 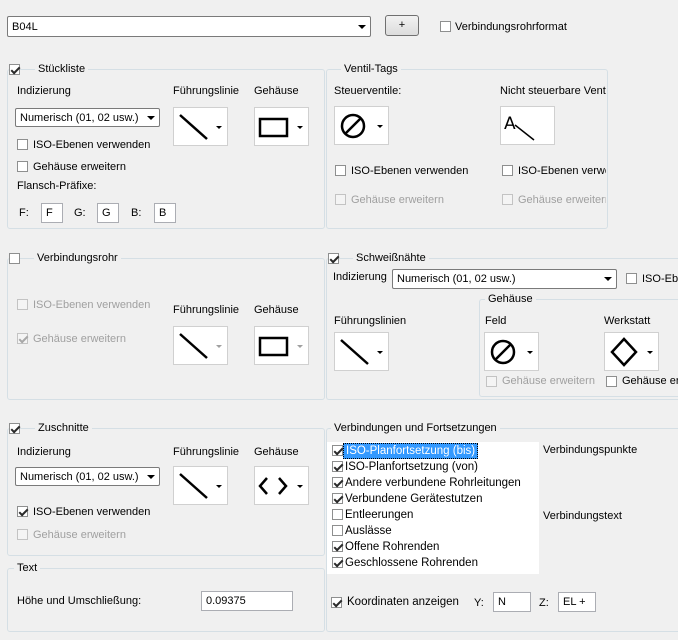 What do you see at coordinates (281, 126) in the screenshot?
I see `stueckliste-housing-button` at bounding box center [281, 126].